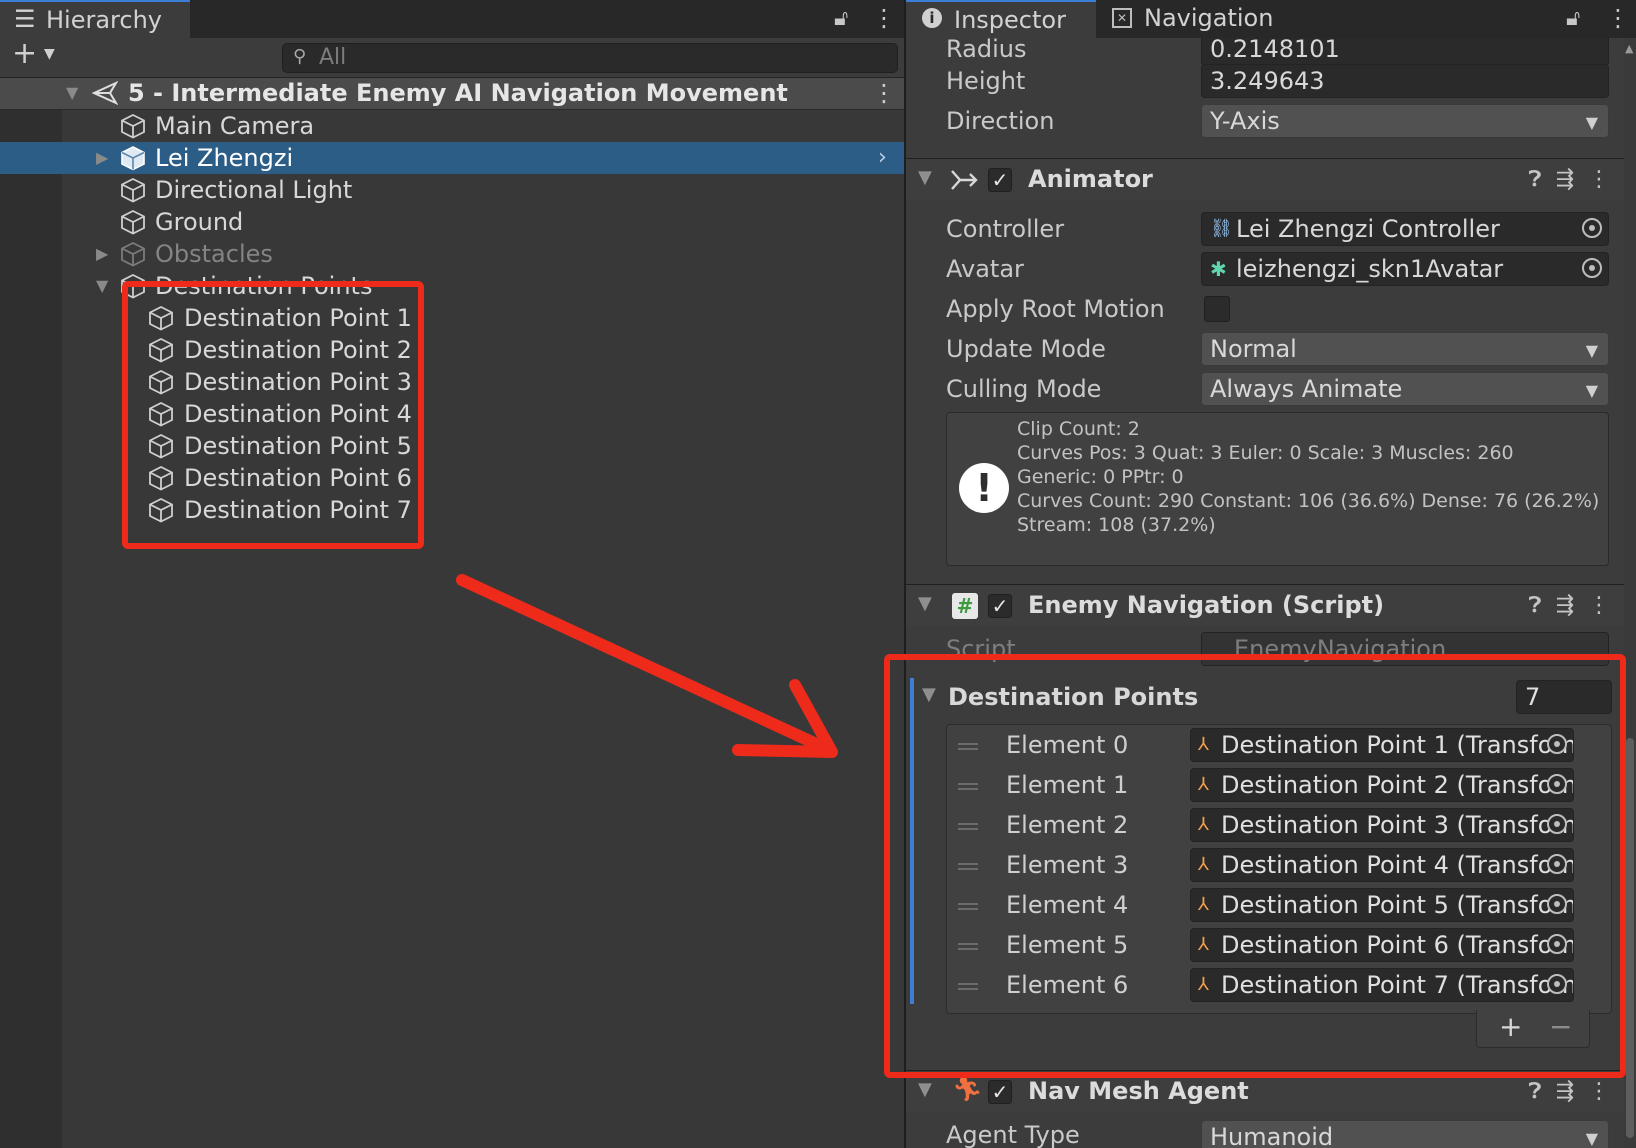  I want to click on add-dropdown-icon: ▼, so click(49, 54).